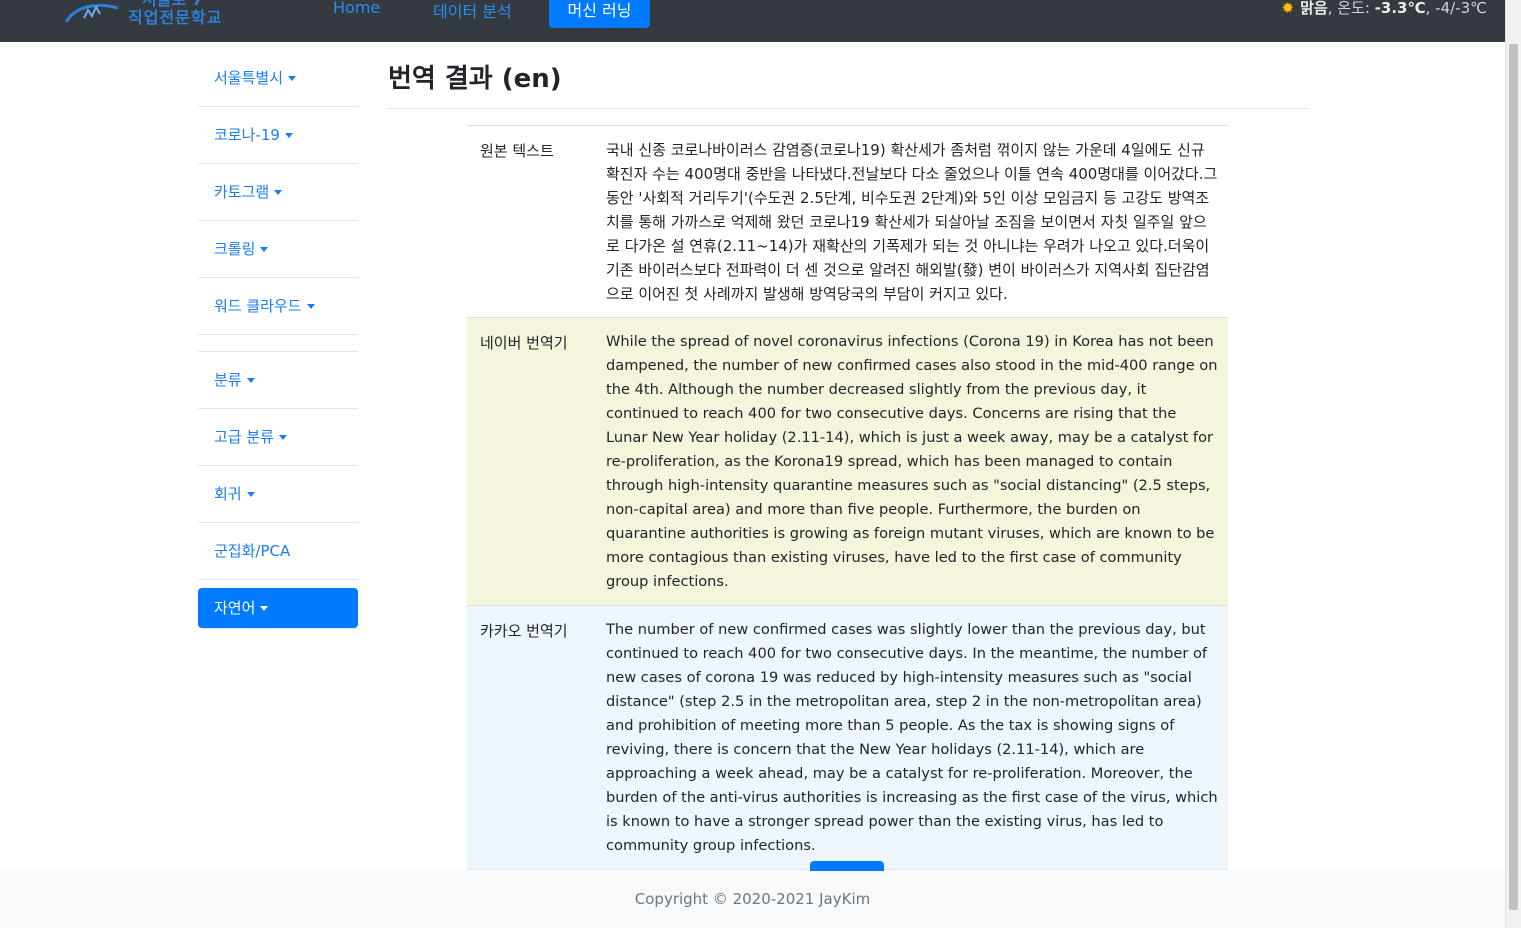 The height and width of the screenshot is (928, 1521). I want to click on weather-temp: -3.3℃, so click(1400, 8).